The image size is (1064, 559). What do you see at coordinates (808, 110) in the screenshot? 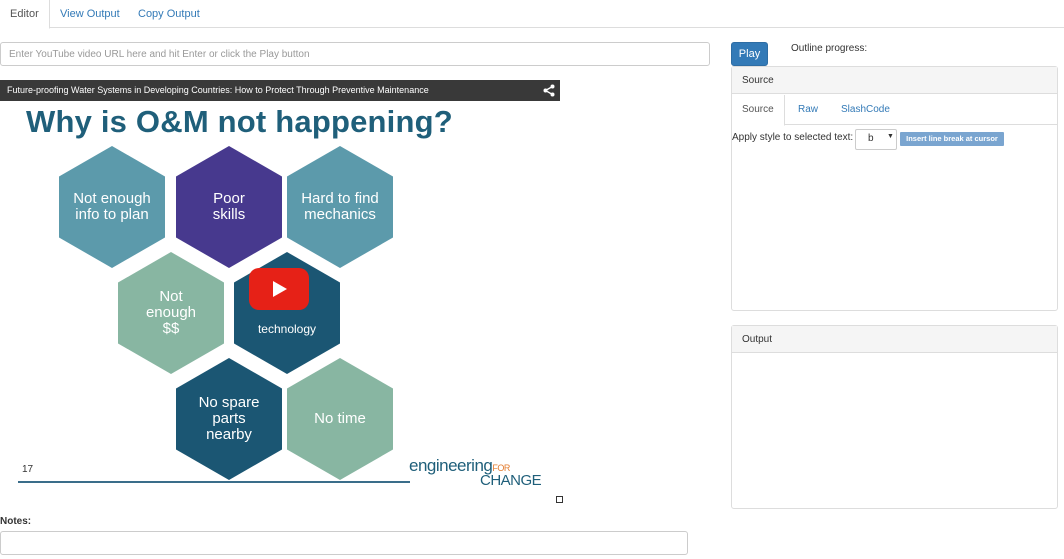
I see `tab-raw: Raw` at bounding box center [808, 110].